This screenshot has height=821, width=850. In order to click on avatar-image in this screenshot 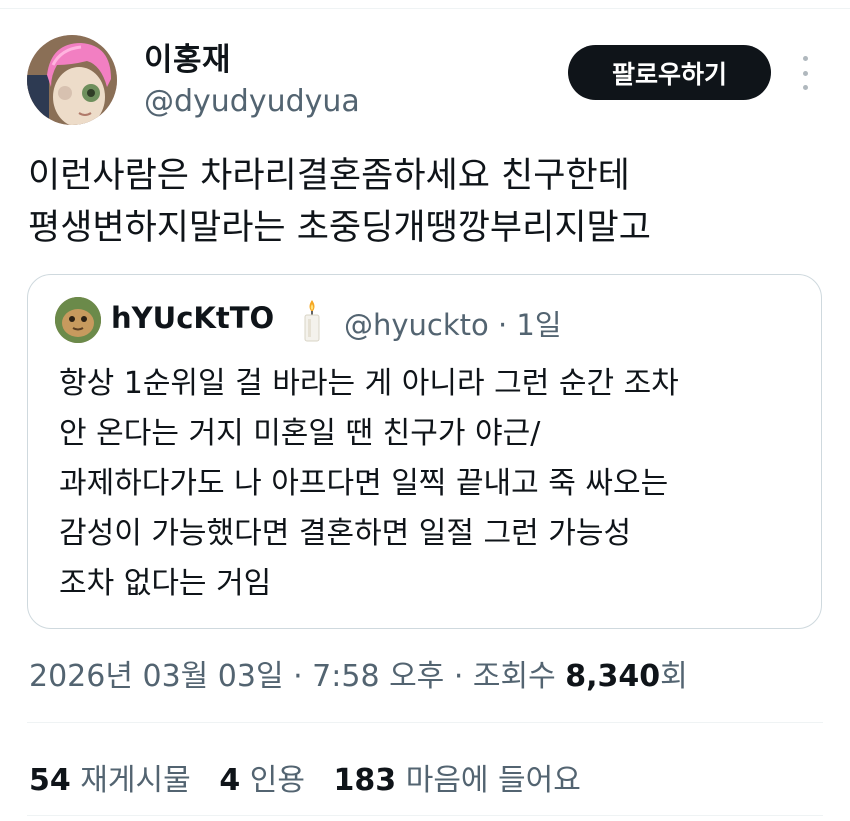, I will do `click(72, 80)`.